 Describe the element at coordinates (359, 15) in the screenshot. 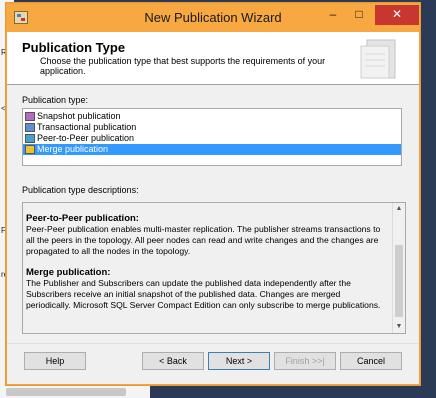

I see `maximize-button: □` at that location.